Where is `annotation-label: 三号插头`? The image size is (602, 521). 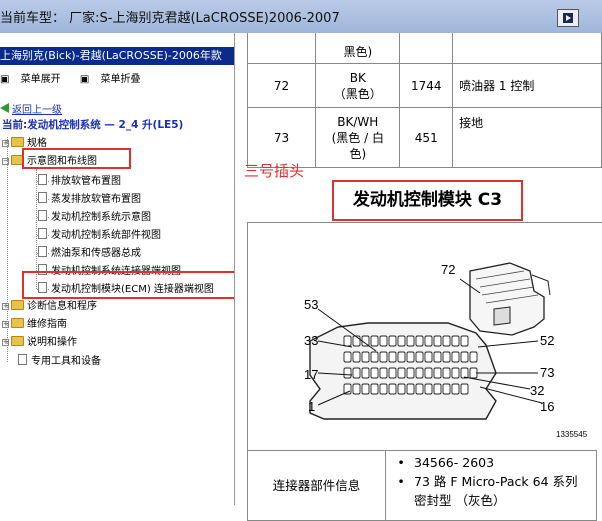
annotation-label: 三号插头 is located at coordinates (274, 171).